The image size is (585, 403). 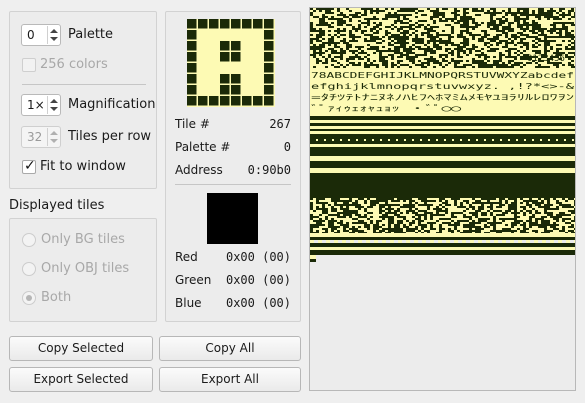 What do you see at coordinates (233, 125) in the screenshot?
I see `tile-number-row: Tile # 267` at bounding box center [233, 125].